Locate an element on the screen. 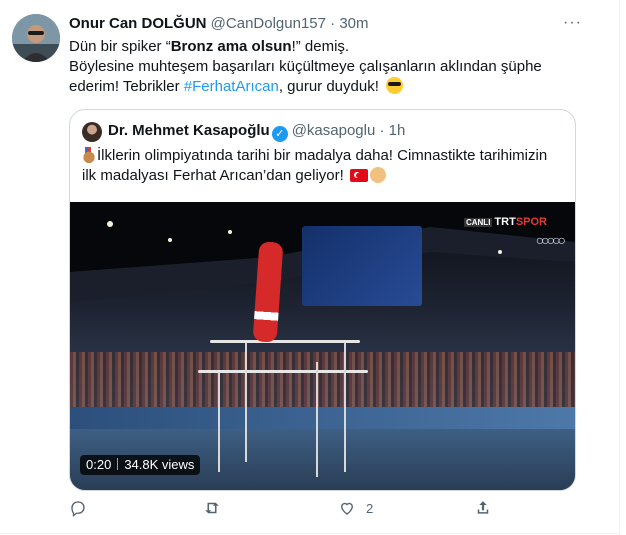  bold-quote: Bronz ama olsun is located at coordinates (231, 46).